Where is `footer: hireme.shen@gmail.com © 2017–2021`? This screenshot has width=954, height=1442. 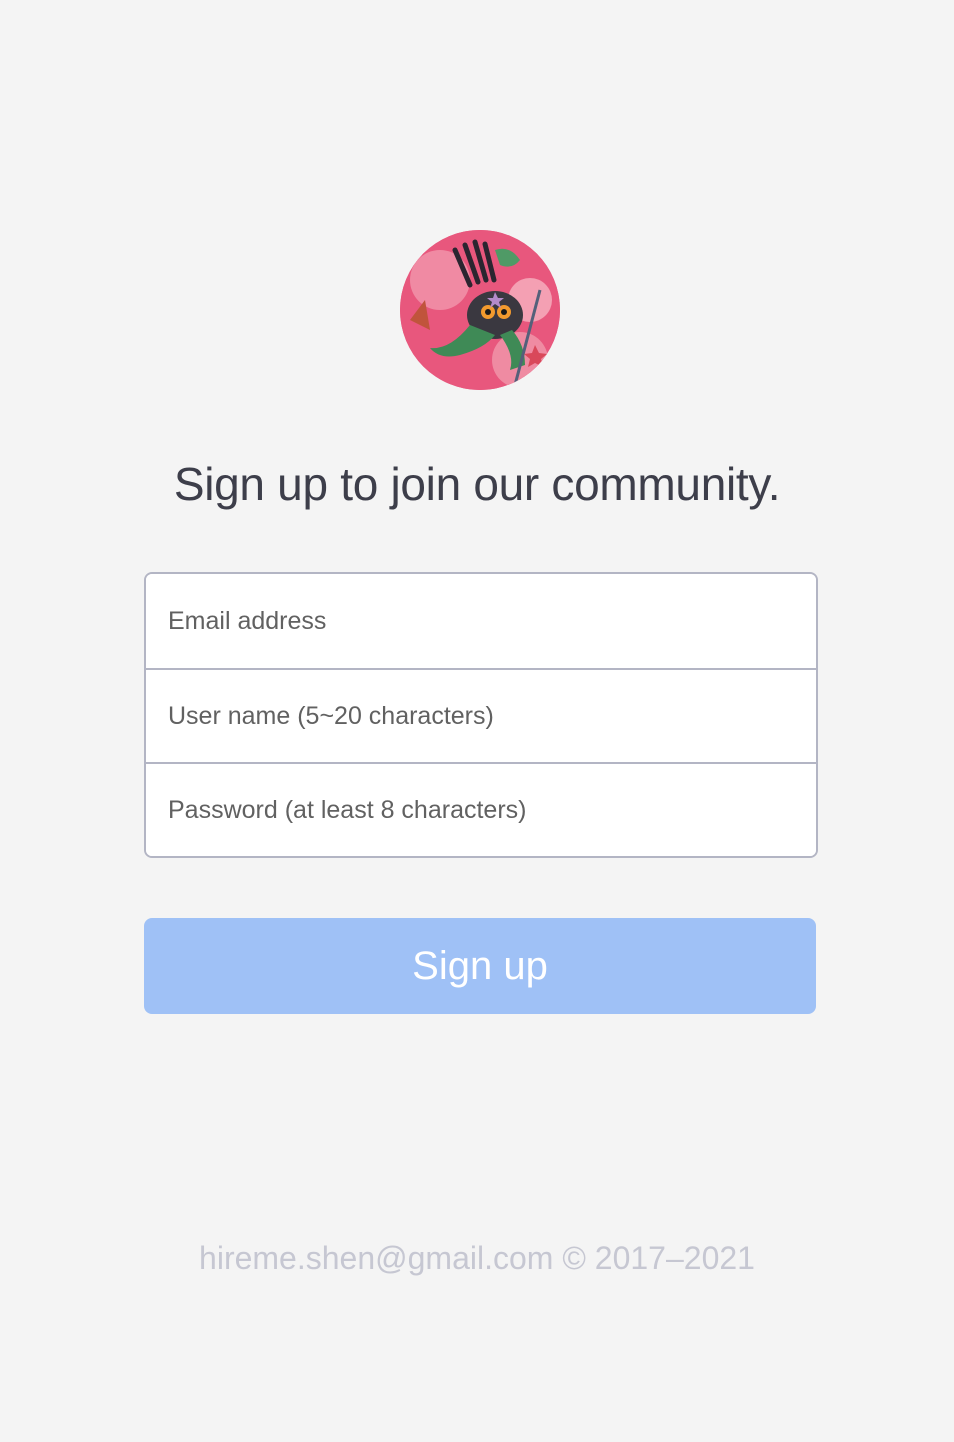
footer: hireme.shen@gmail.com © 2017–2021 is located at coordinates (477, 1258).